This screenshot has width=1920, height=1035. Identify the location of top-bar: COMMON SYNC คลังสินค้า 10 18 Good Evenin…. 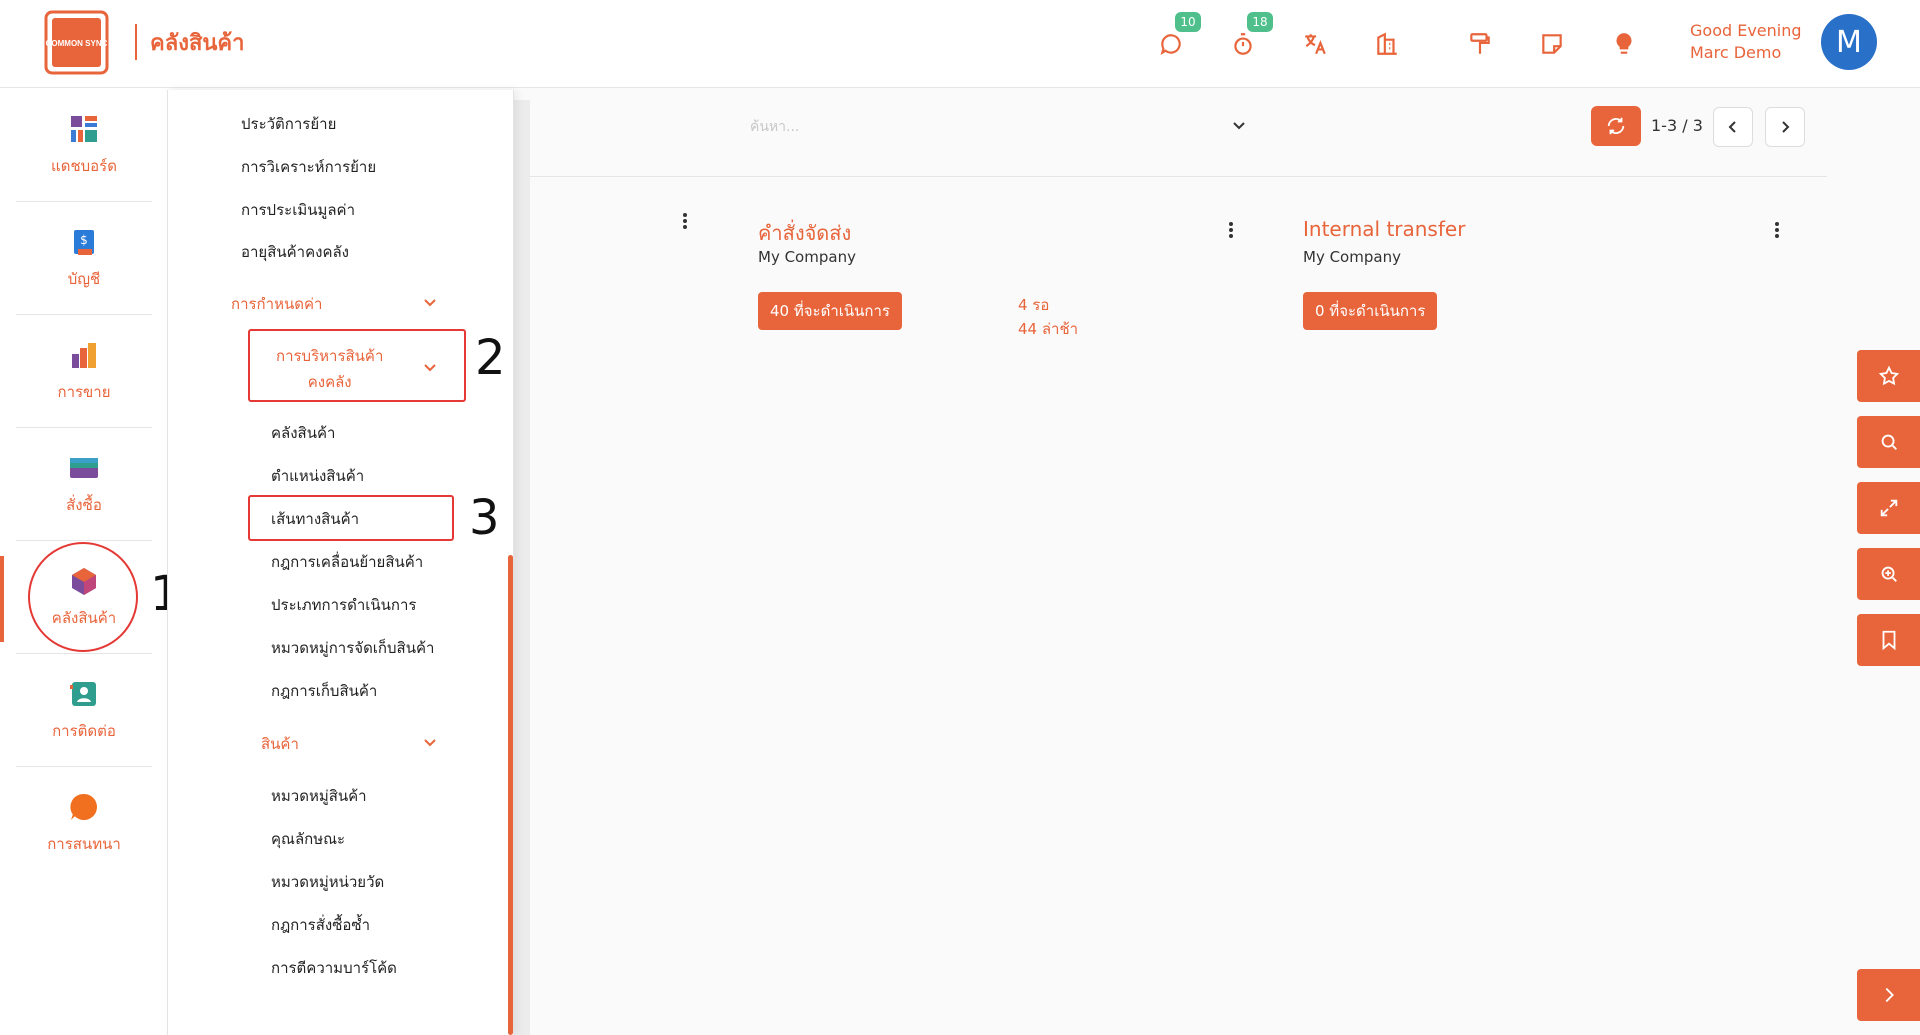
(960, 44).